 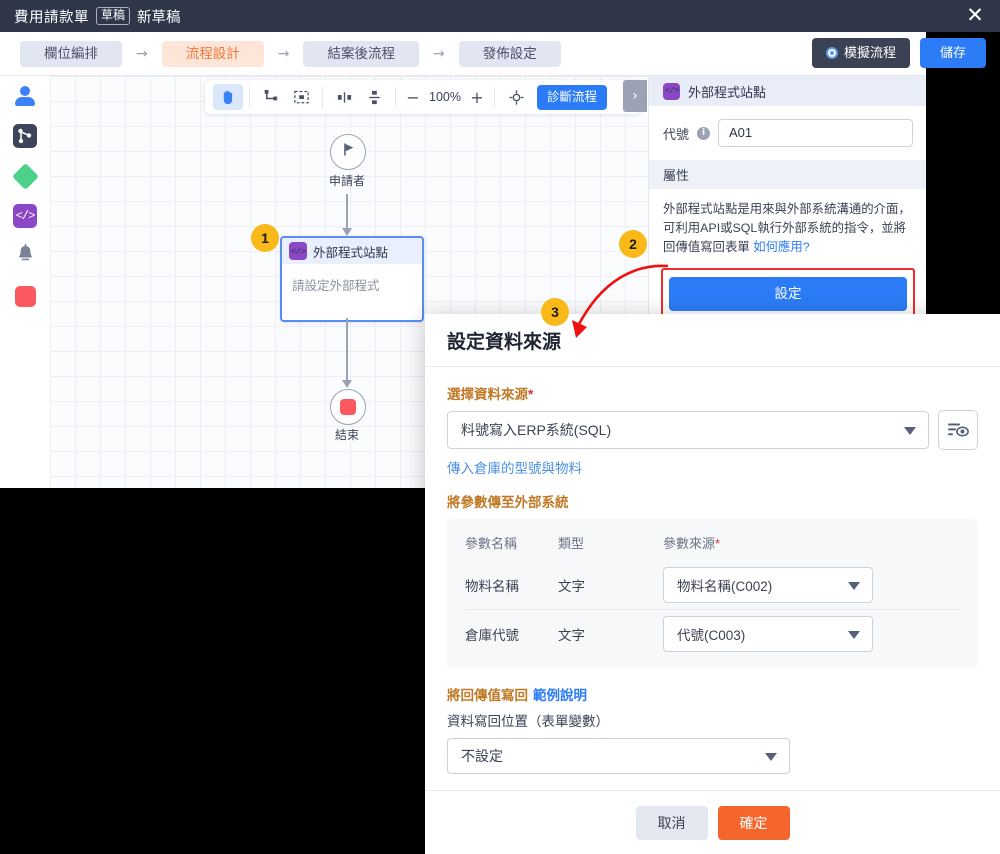 I want to click on zoom-level-label: 100%, so click(x=445, y=97).